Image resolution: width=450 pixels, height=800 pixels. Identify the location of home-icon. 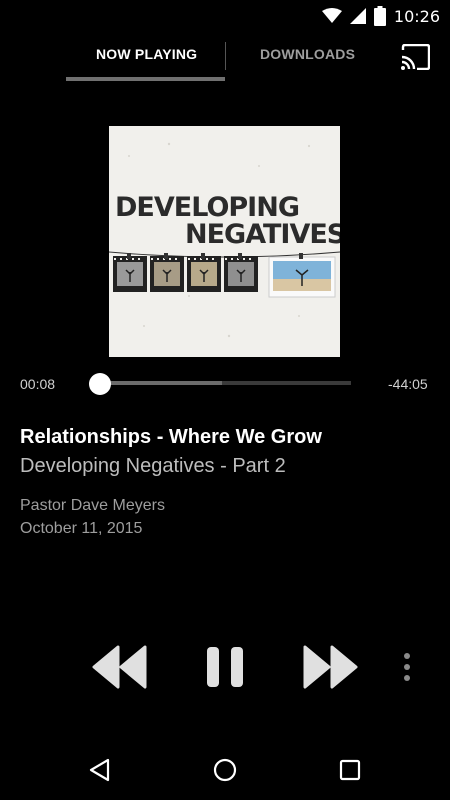
(225, 770).